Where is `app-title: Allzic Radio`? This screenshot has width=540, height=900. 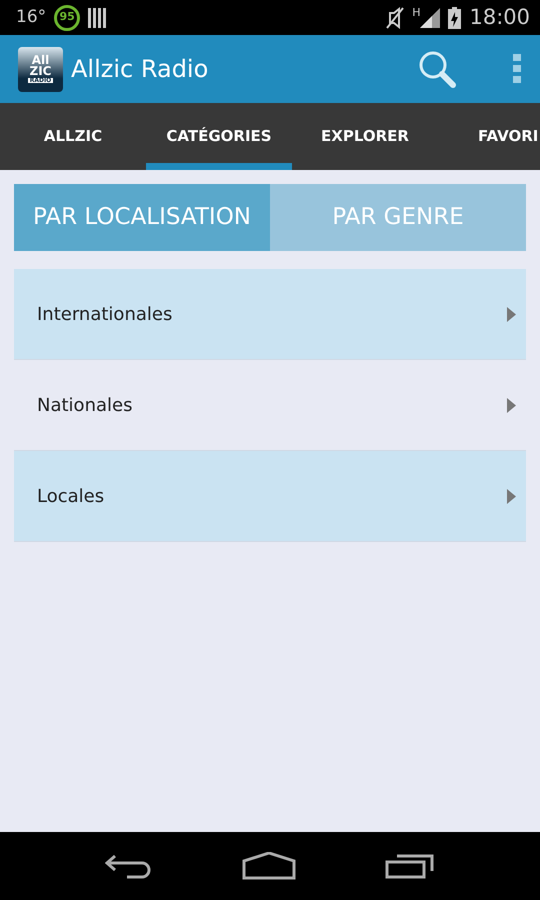
app-title: Allzic Radio is located at coordinates (140, 69).